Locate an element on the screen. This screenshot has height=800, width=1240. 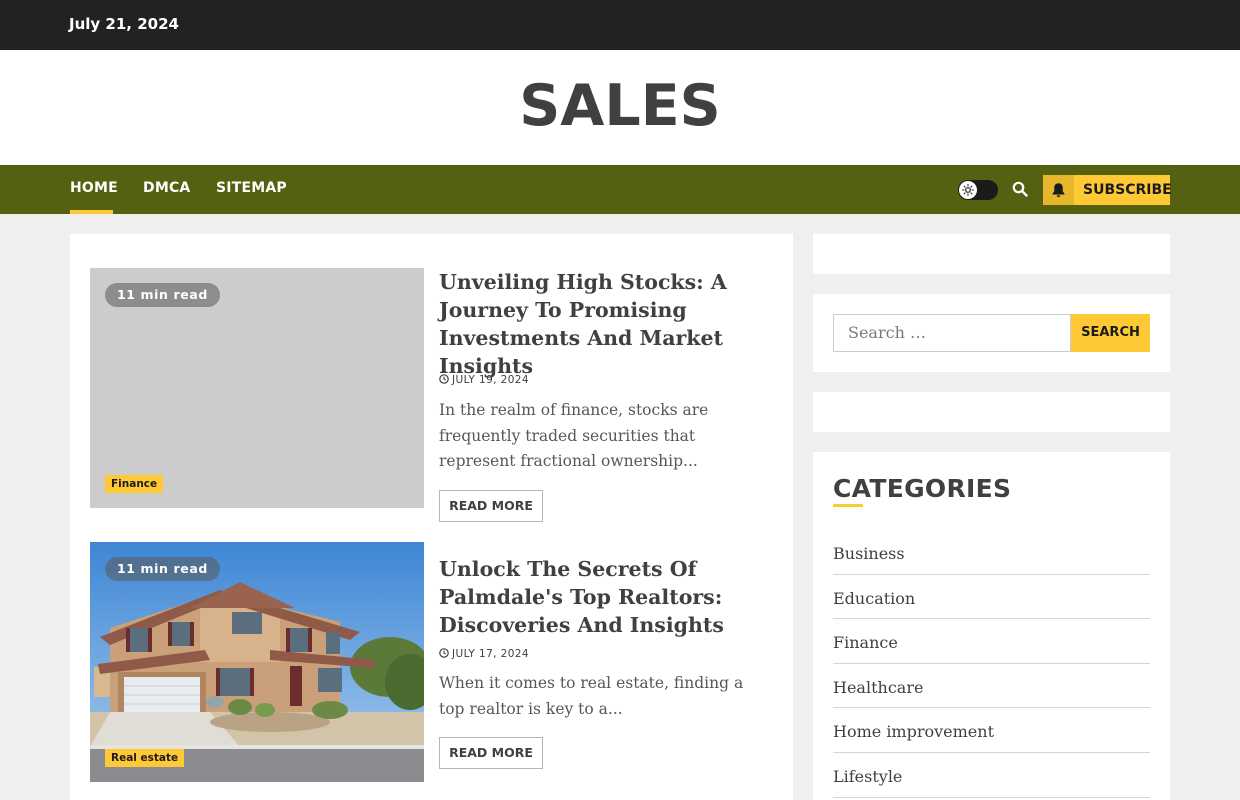
category-link: Healthcare is located at coordinates (991, 686).